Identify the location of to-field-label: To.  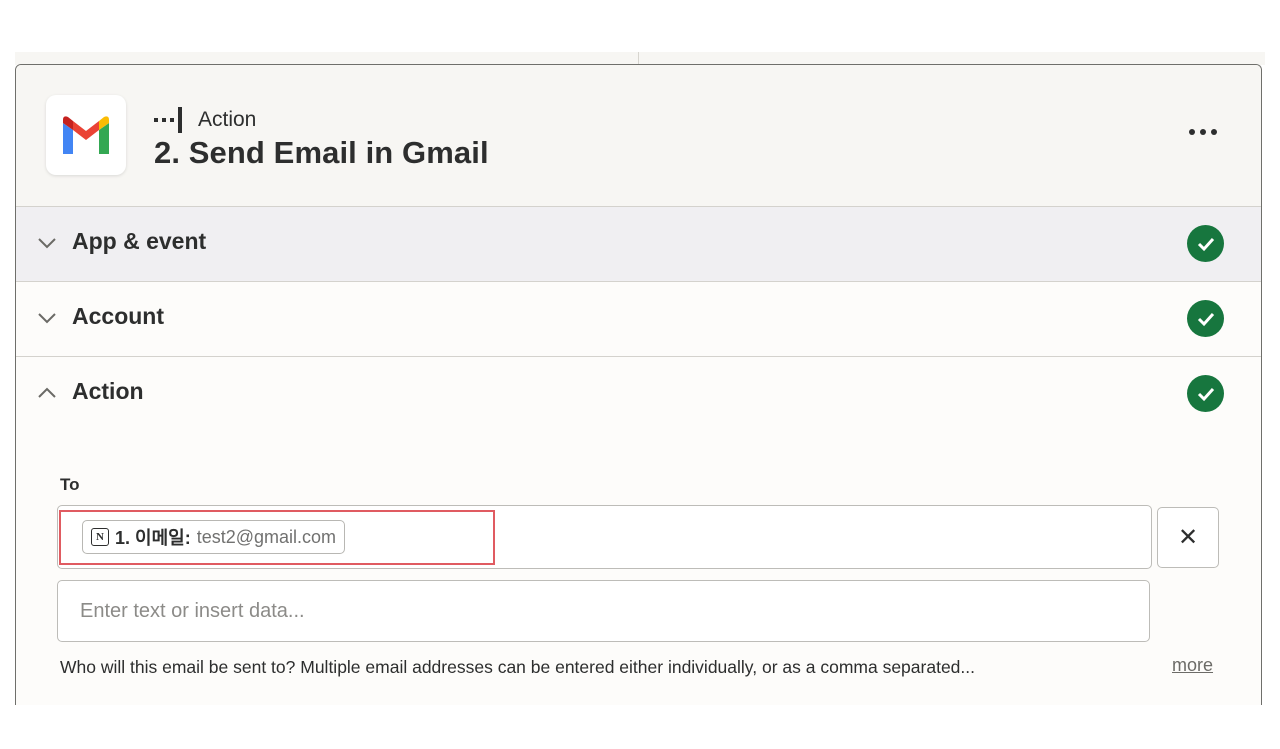
(70, 484).